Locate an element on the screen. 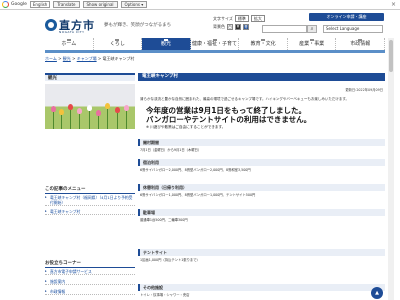 The image size is (400, 300). close-icon: × is located at coordinates (393, 4).